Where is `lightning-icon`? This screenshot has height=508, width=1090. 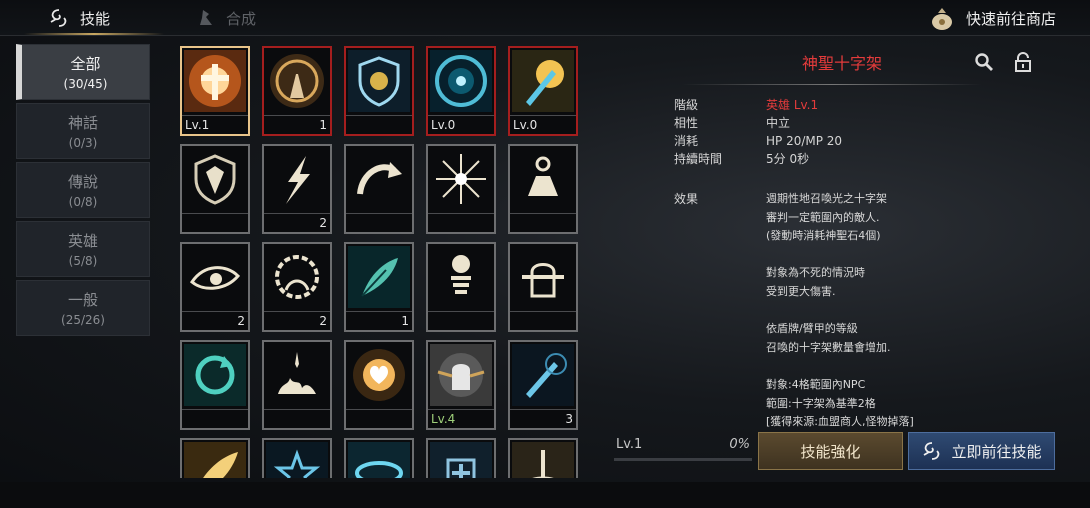 lightning-icon is located at coordinates (297, 179).